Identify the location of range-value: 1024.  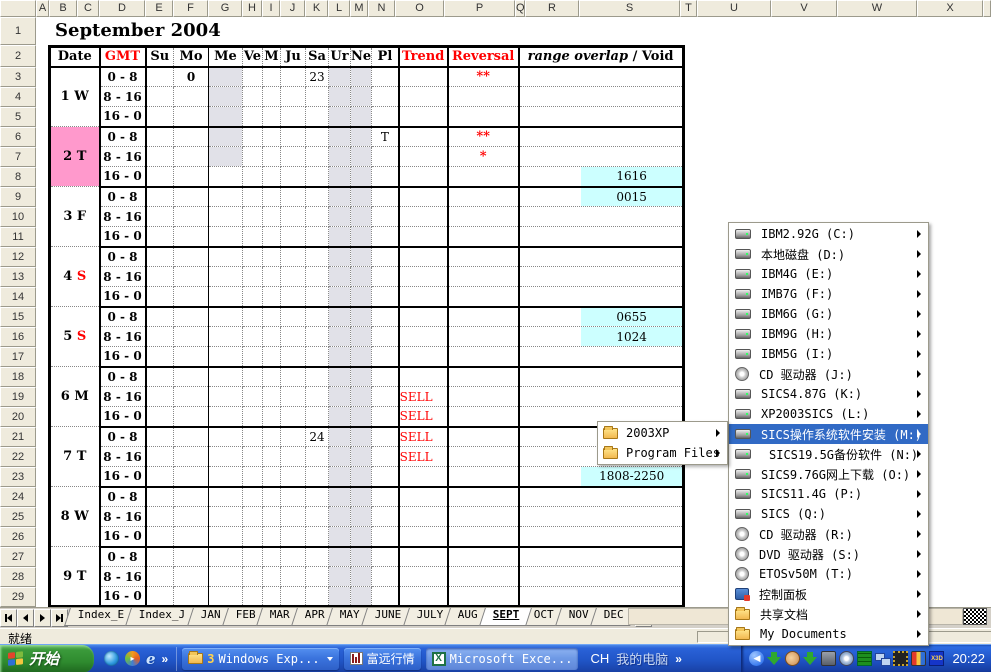
(632, 336).